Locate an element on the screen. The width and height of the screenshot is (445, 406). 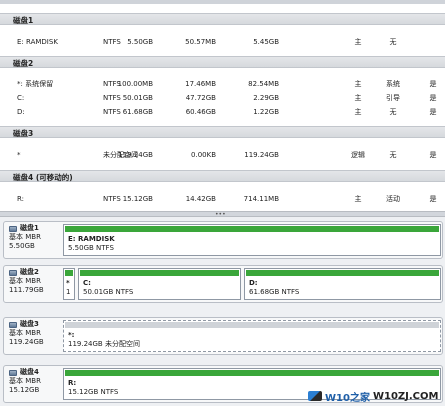
cell-status: 系统 is located at coordinates (393, 84).